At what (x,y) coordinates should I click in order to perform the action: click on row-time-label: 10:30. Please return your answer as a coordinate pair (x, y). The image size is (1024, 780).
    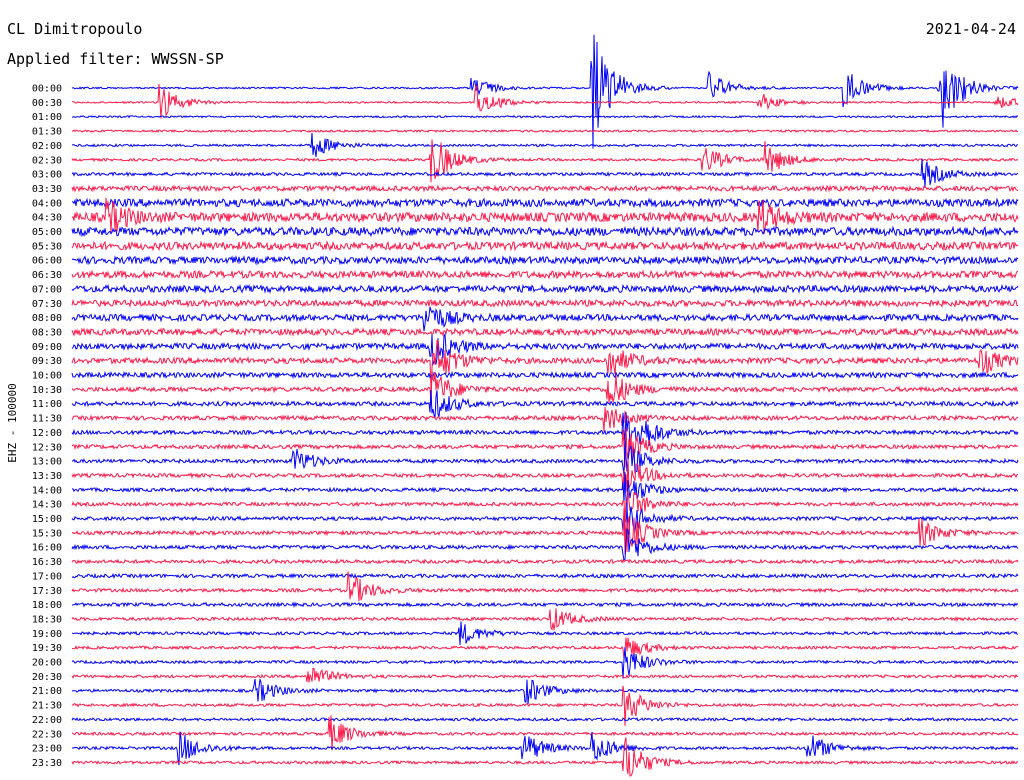
    Looking at the image, I should click on (47, 390).